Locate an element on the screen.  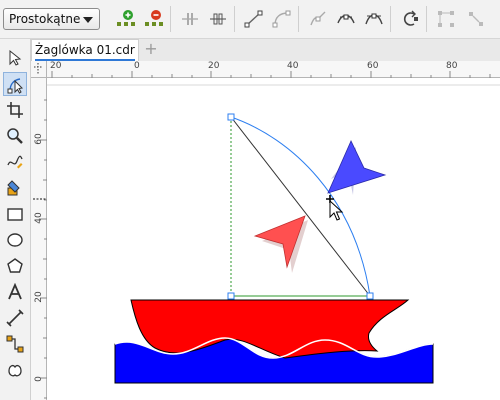
crop-icon is located at coordinates (15, 110).